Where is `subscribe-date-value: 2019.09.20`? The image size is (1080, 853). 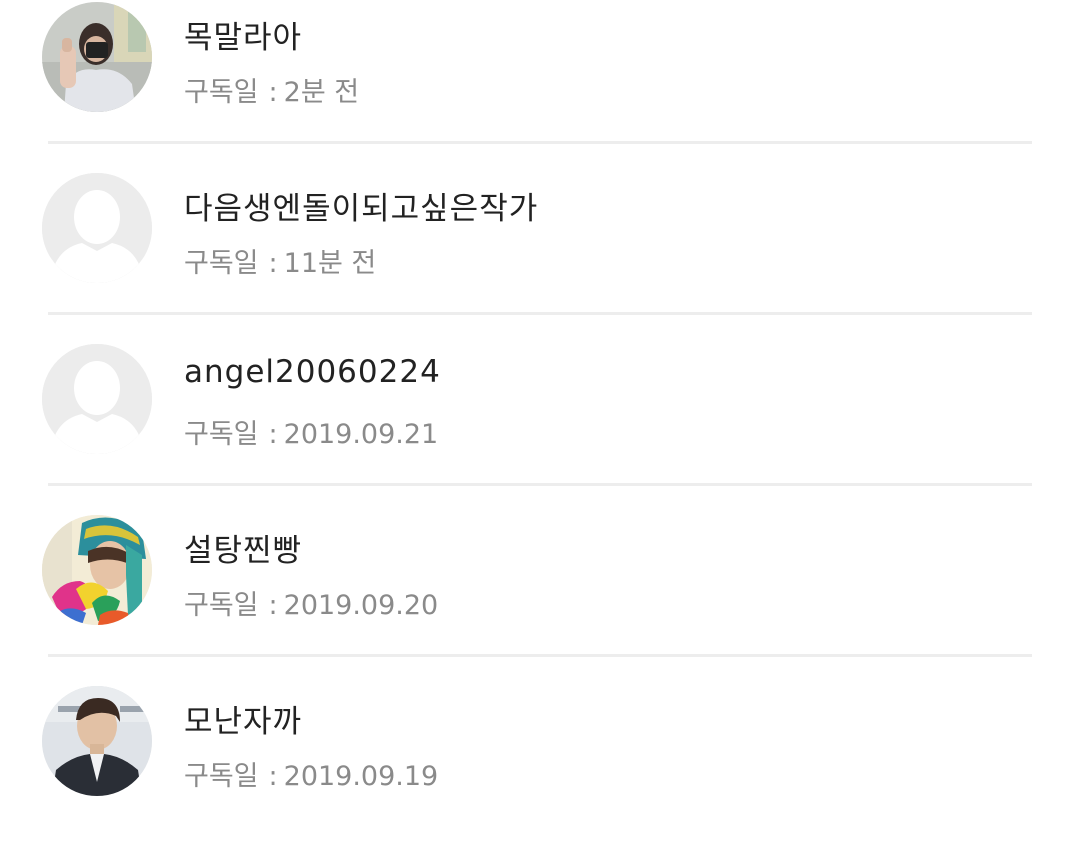 subscribe-date-value: 2019.09.20 is located at coordinates (361, 605).